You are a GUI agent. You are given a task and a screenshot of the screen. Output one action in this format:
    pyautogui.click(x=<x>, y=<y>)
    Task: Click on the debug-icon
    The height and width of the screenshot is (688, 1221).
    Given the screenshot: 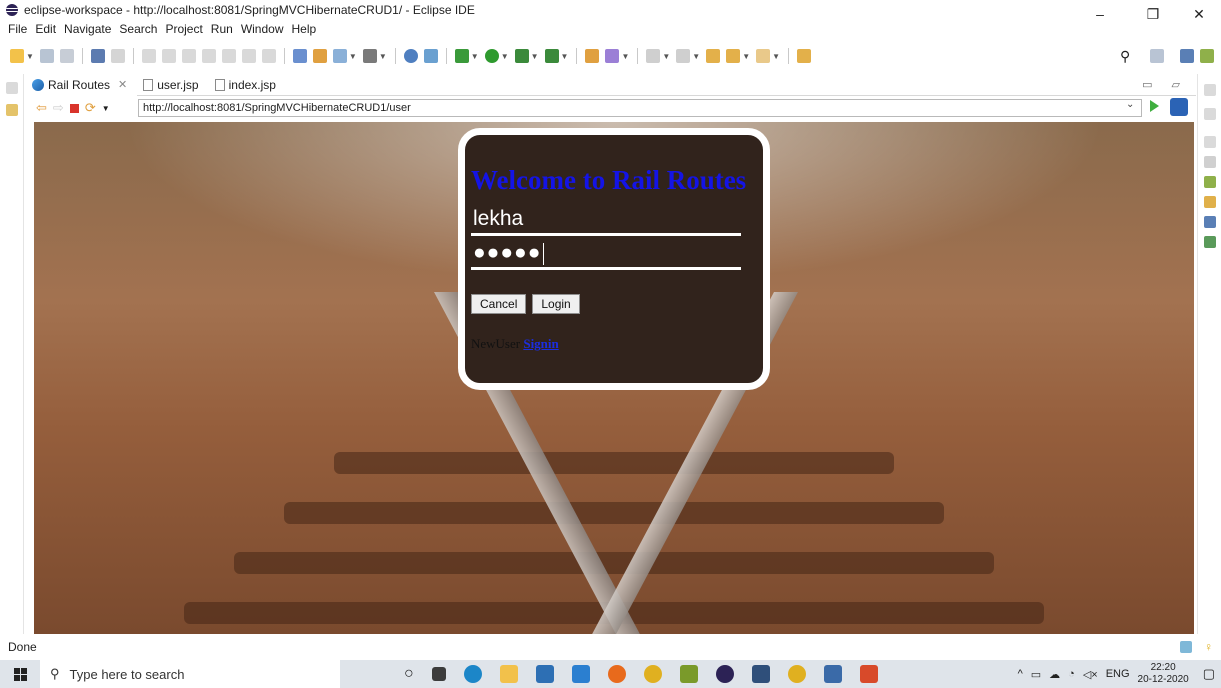 What is the action you would take?
    pyautogui.click(x=461, y=56)
    